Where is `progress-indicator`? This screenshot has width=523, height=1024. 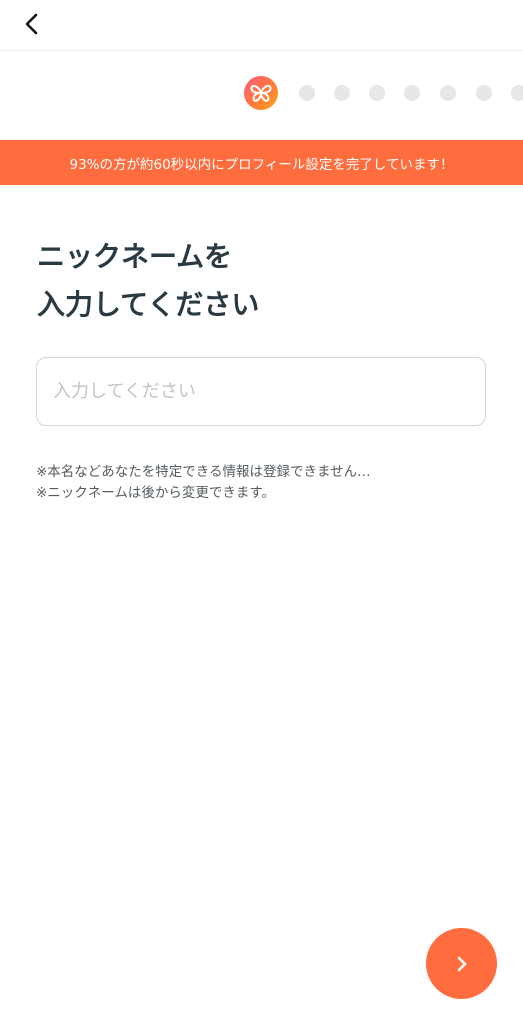 progress-indicator is located at coordinates (383, 93).